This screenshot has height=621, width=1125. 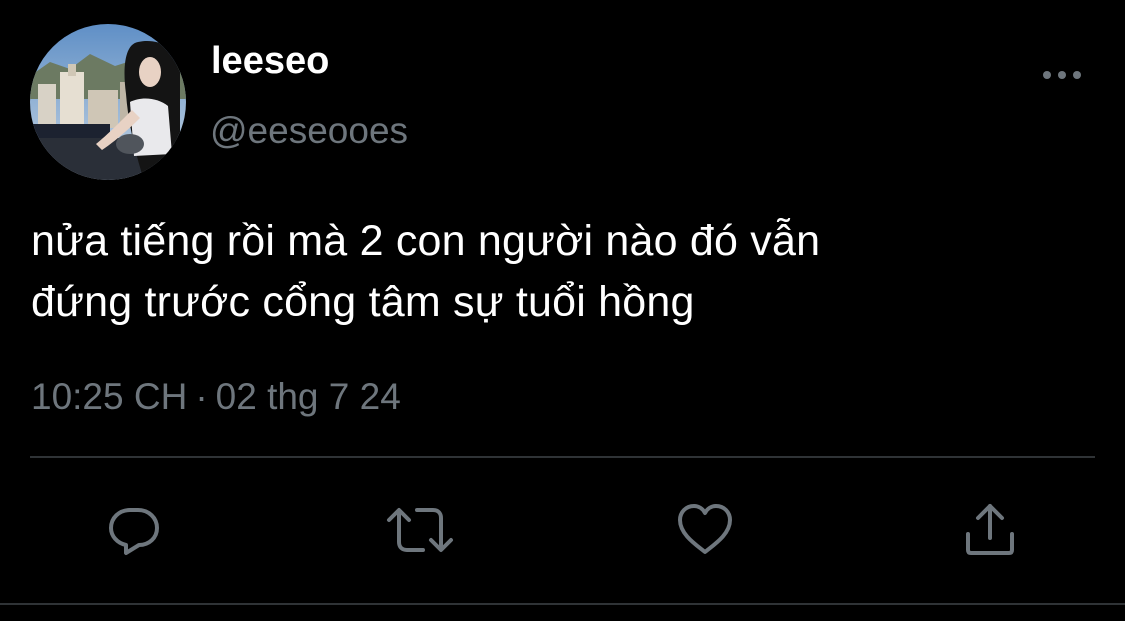 I want to click on like-button, so click(x=705, y=530).